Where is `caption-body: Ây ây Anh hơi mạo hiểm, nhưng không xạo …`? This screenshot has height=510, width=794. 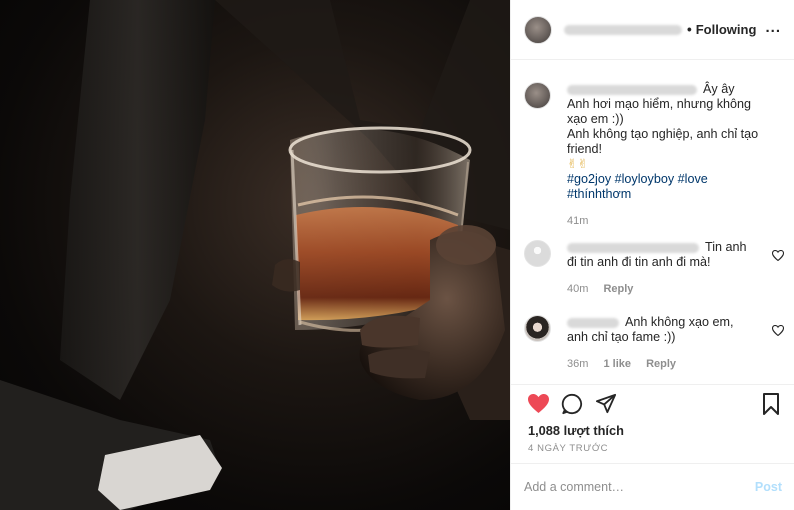
caption-body: Ây ây Anh hơi mạo hiểm, nhưng không xạo … is located at coordinates (674, 155).